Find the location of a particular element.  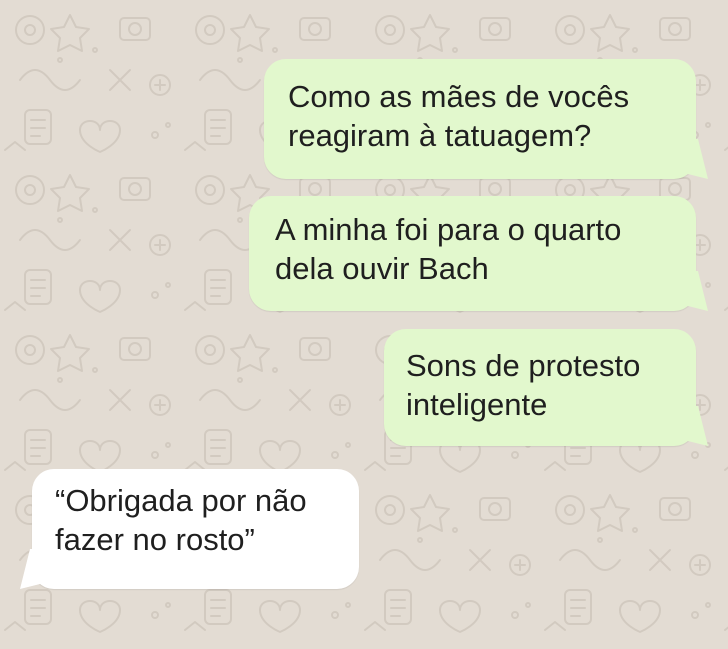

message-text-line: reagiram à tatuagem? is located at coordinates (440, 135).